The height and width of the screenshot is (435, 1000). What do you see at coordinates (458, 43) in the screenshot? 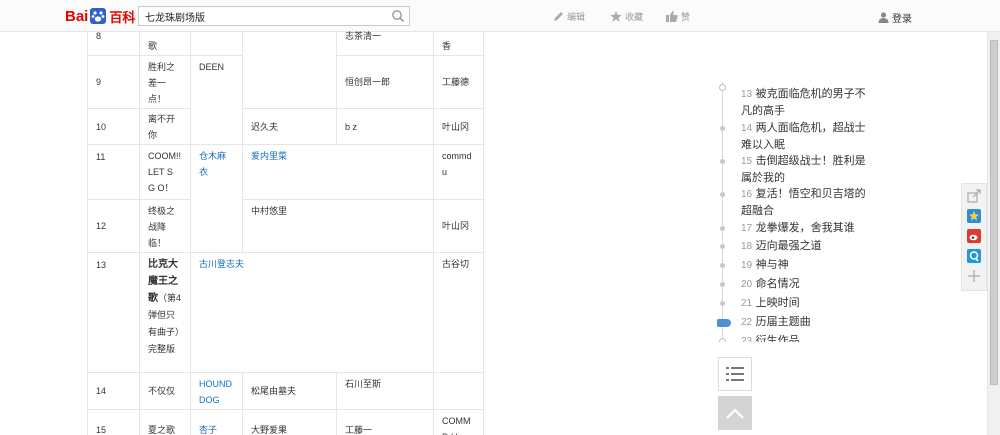
I see `arranger-cell: 香` at bounding box center [458, 43].